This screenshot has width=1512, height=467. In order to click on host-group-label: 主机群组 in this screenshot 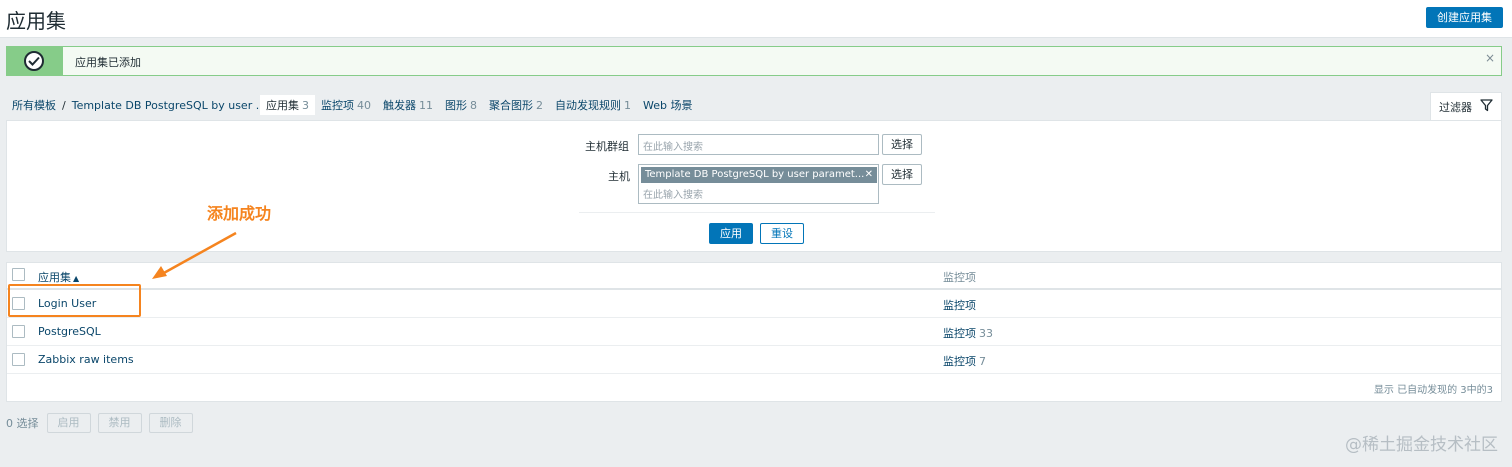, I will do `click(607, 146)`.